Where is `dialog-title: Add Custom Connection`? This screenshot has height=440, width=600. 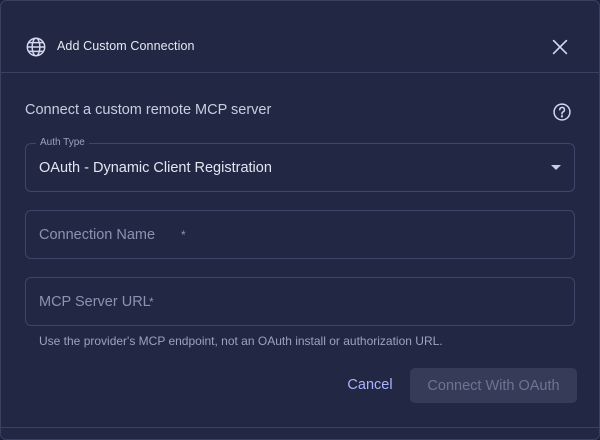 dialog-title: Add Custom Connection is located at coordinates (126, 46).